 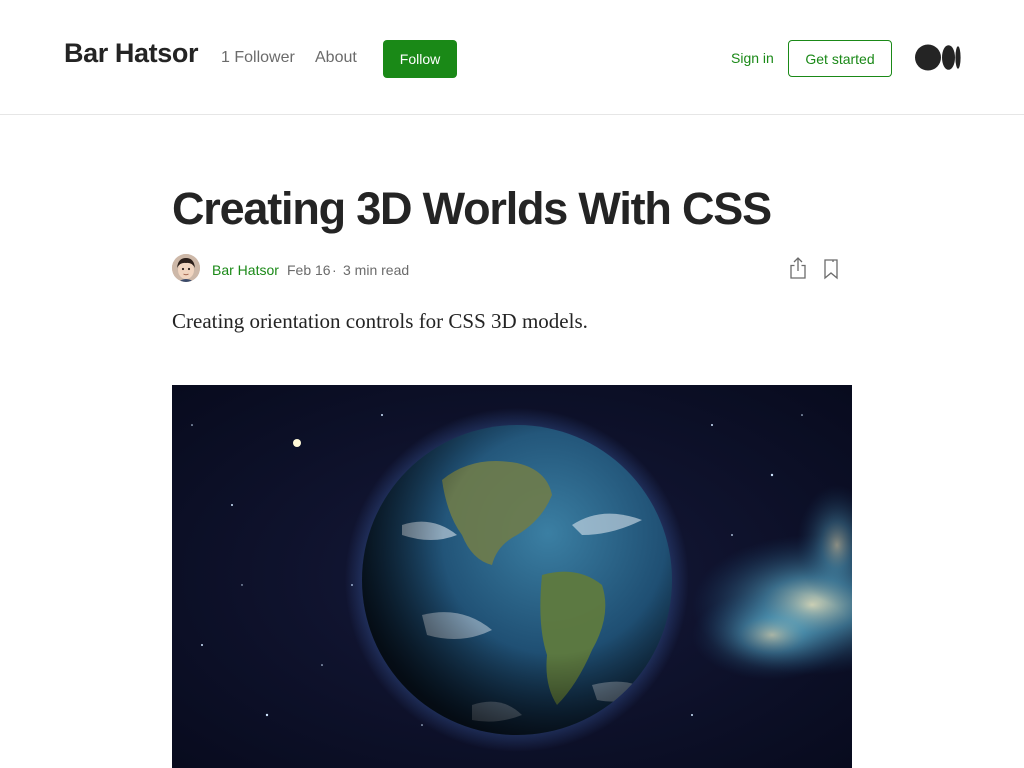 What do you see at coordinates (752, 58) in the screenshot?
I see `sign-in-link: Sign in` at bounding box center [752, 58].